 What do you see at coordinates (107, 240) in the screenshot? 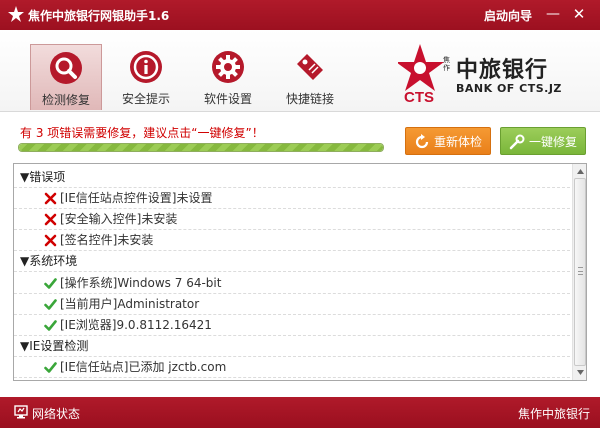
I see `item-label: [签名控件]未安装` at bounding box center [107, 240].